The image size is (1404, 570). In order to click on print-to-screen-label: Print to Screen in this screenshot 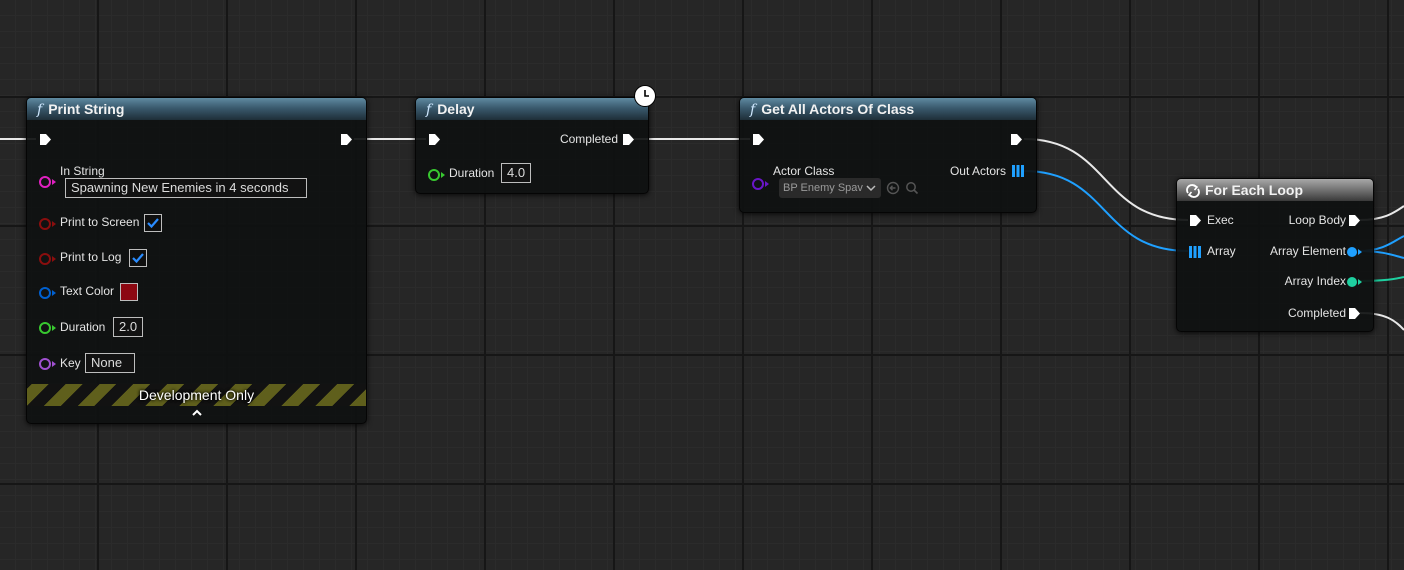, I will do `click(100, 222)`.